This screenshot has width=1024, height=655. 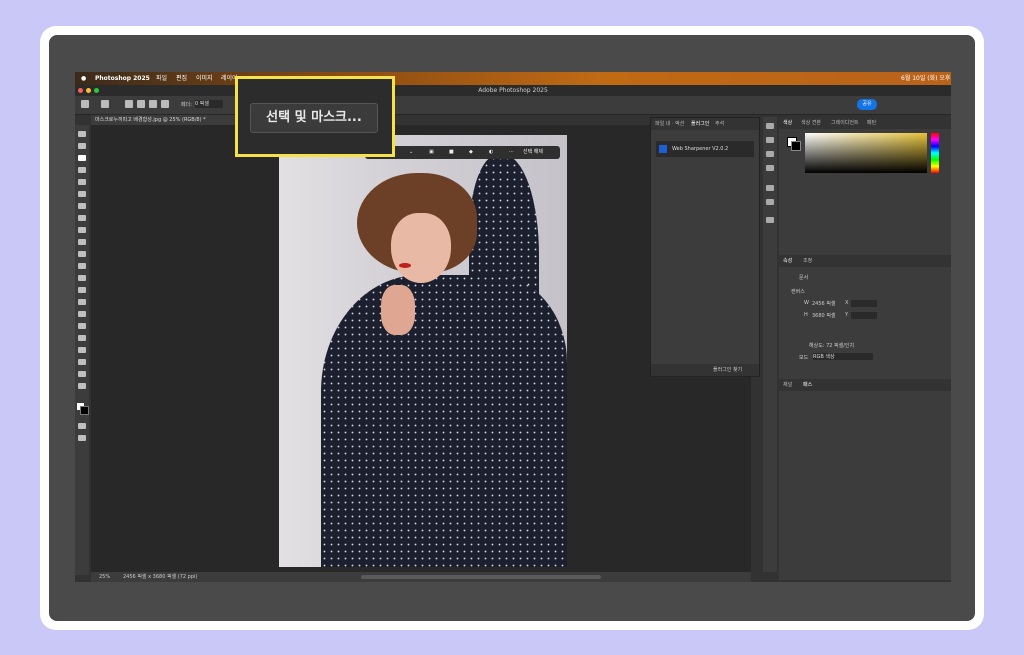 I want to click on more-options-icon: ···, so click(x=511, y=152).